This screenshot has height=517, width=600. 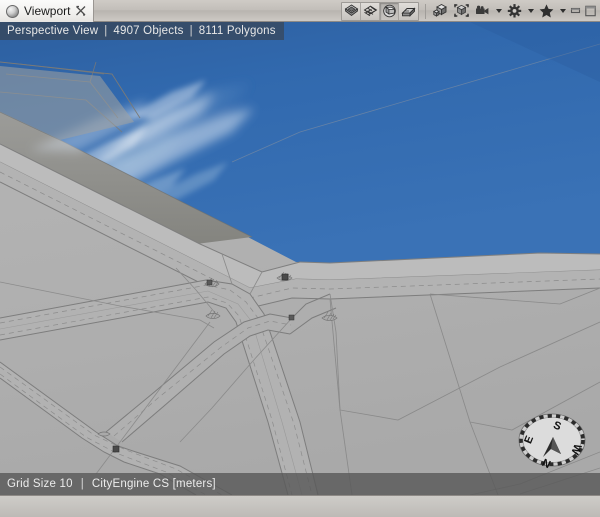 What do you see at coordinates (300, 484) in the screenshot?
I see `viewport-status-bar: Grid Size 10 | CityEngine CS [meters]` at bounding box center [300, 484].